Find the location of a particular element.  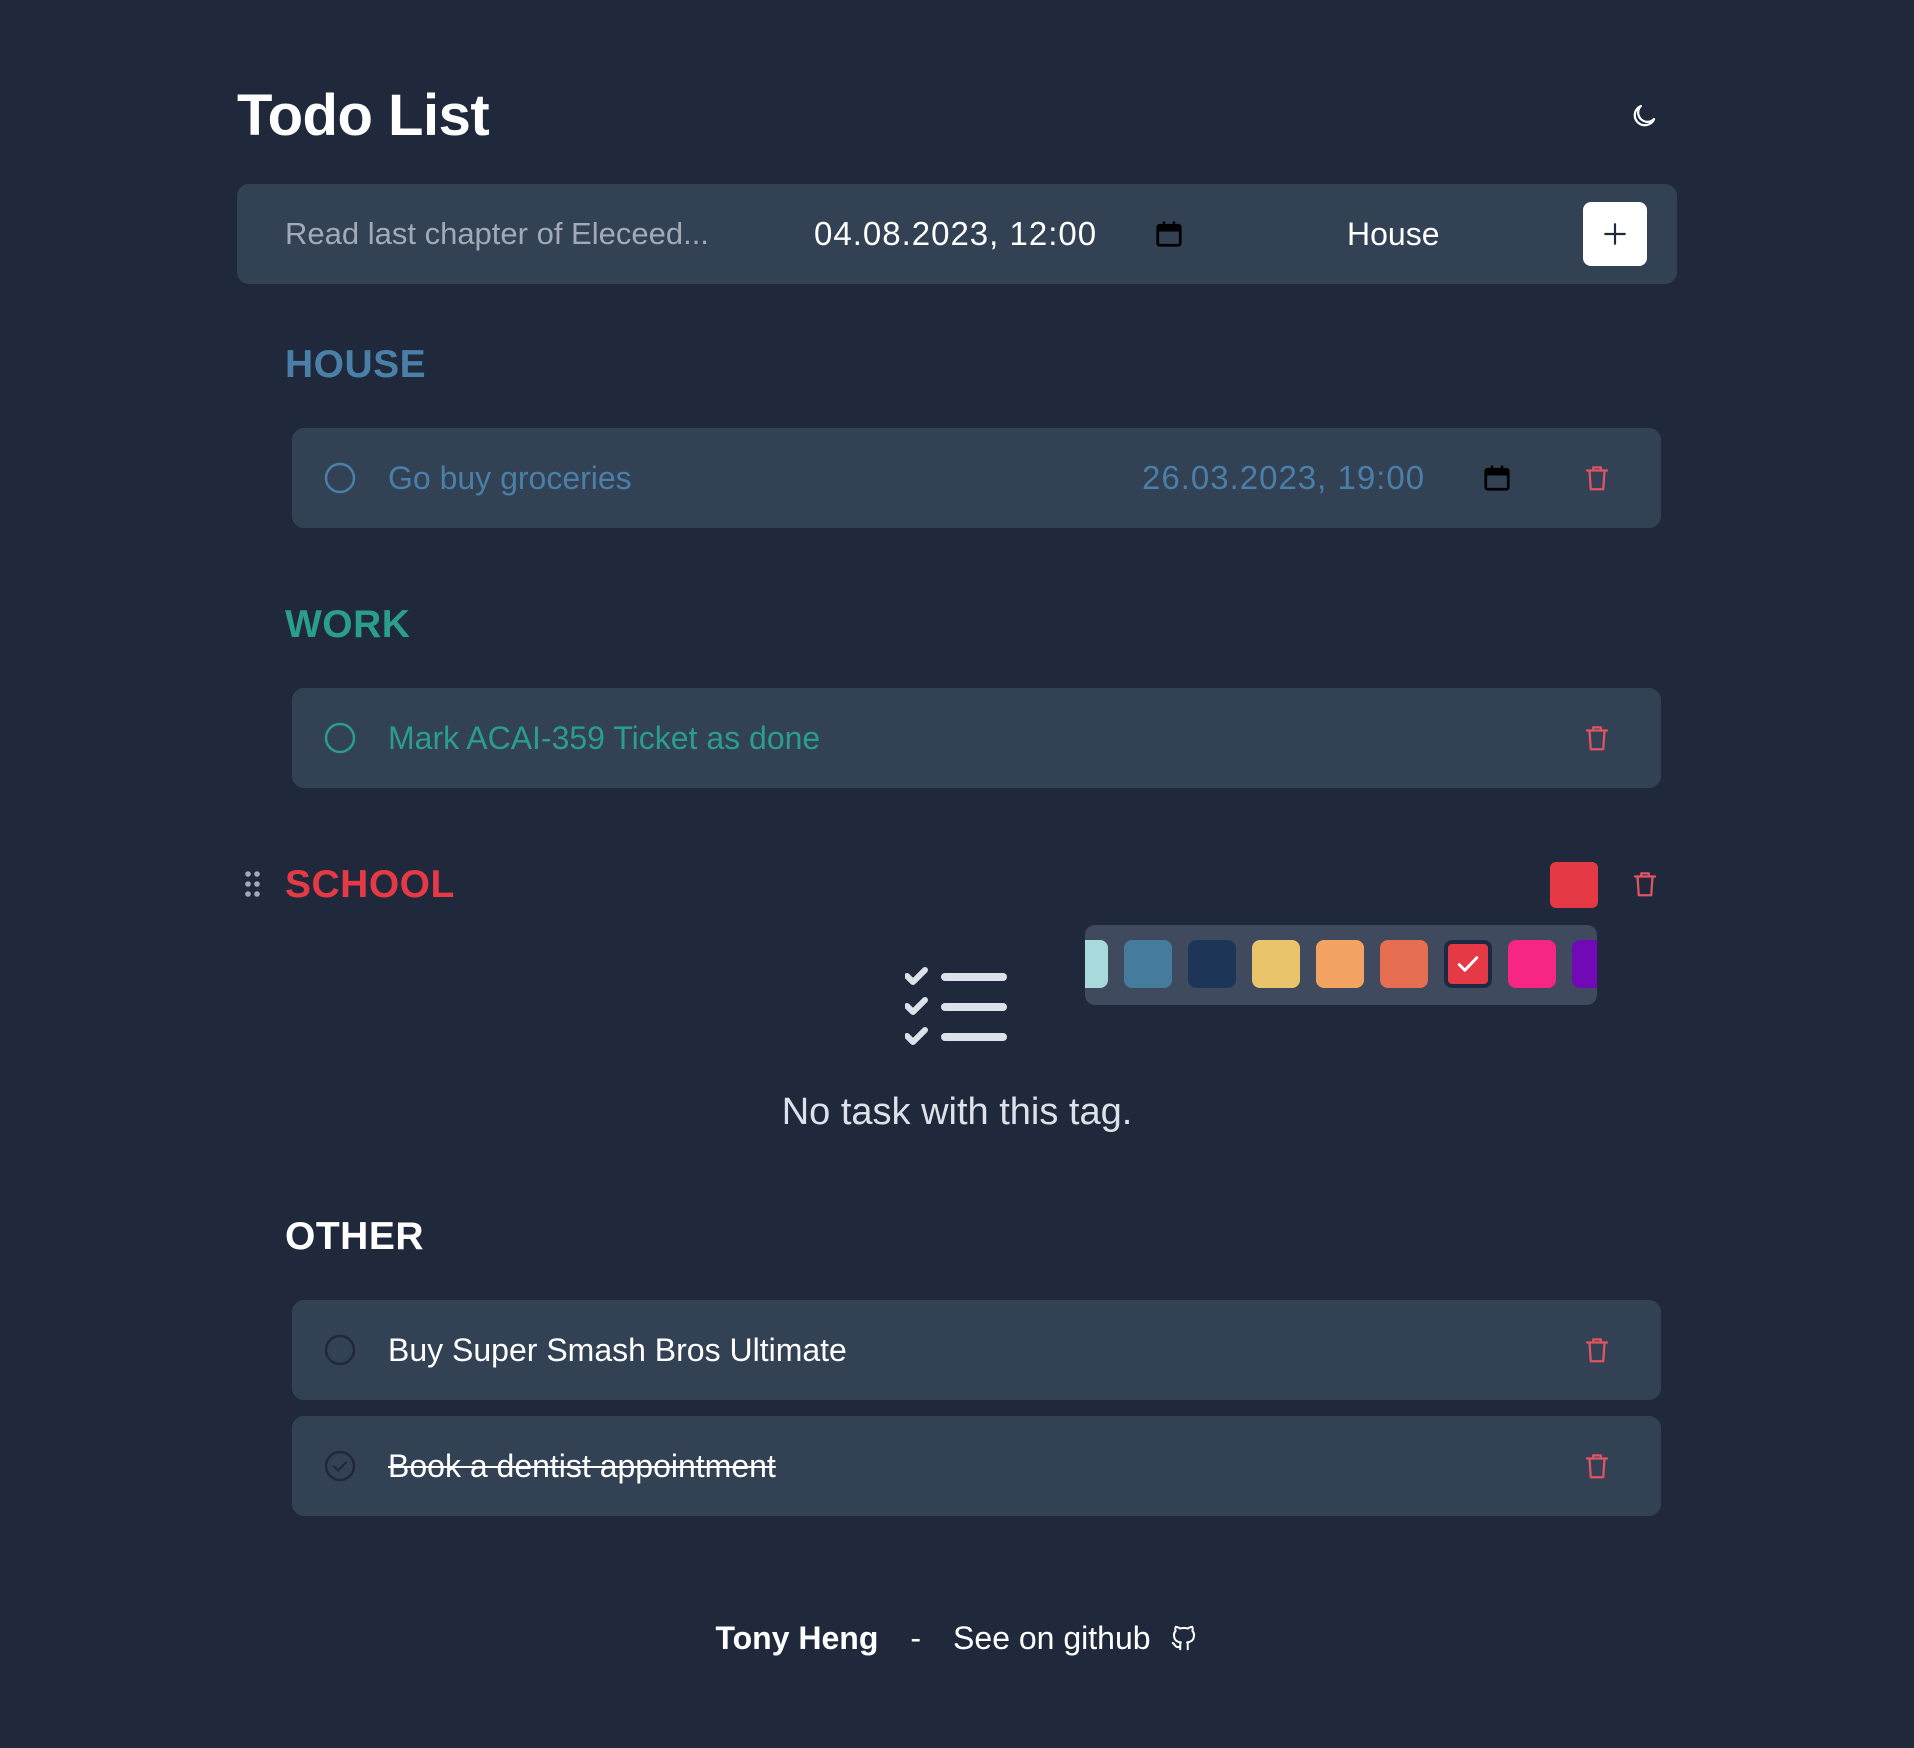

checklist-icon is located at coordinates (956, 1006).